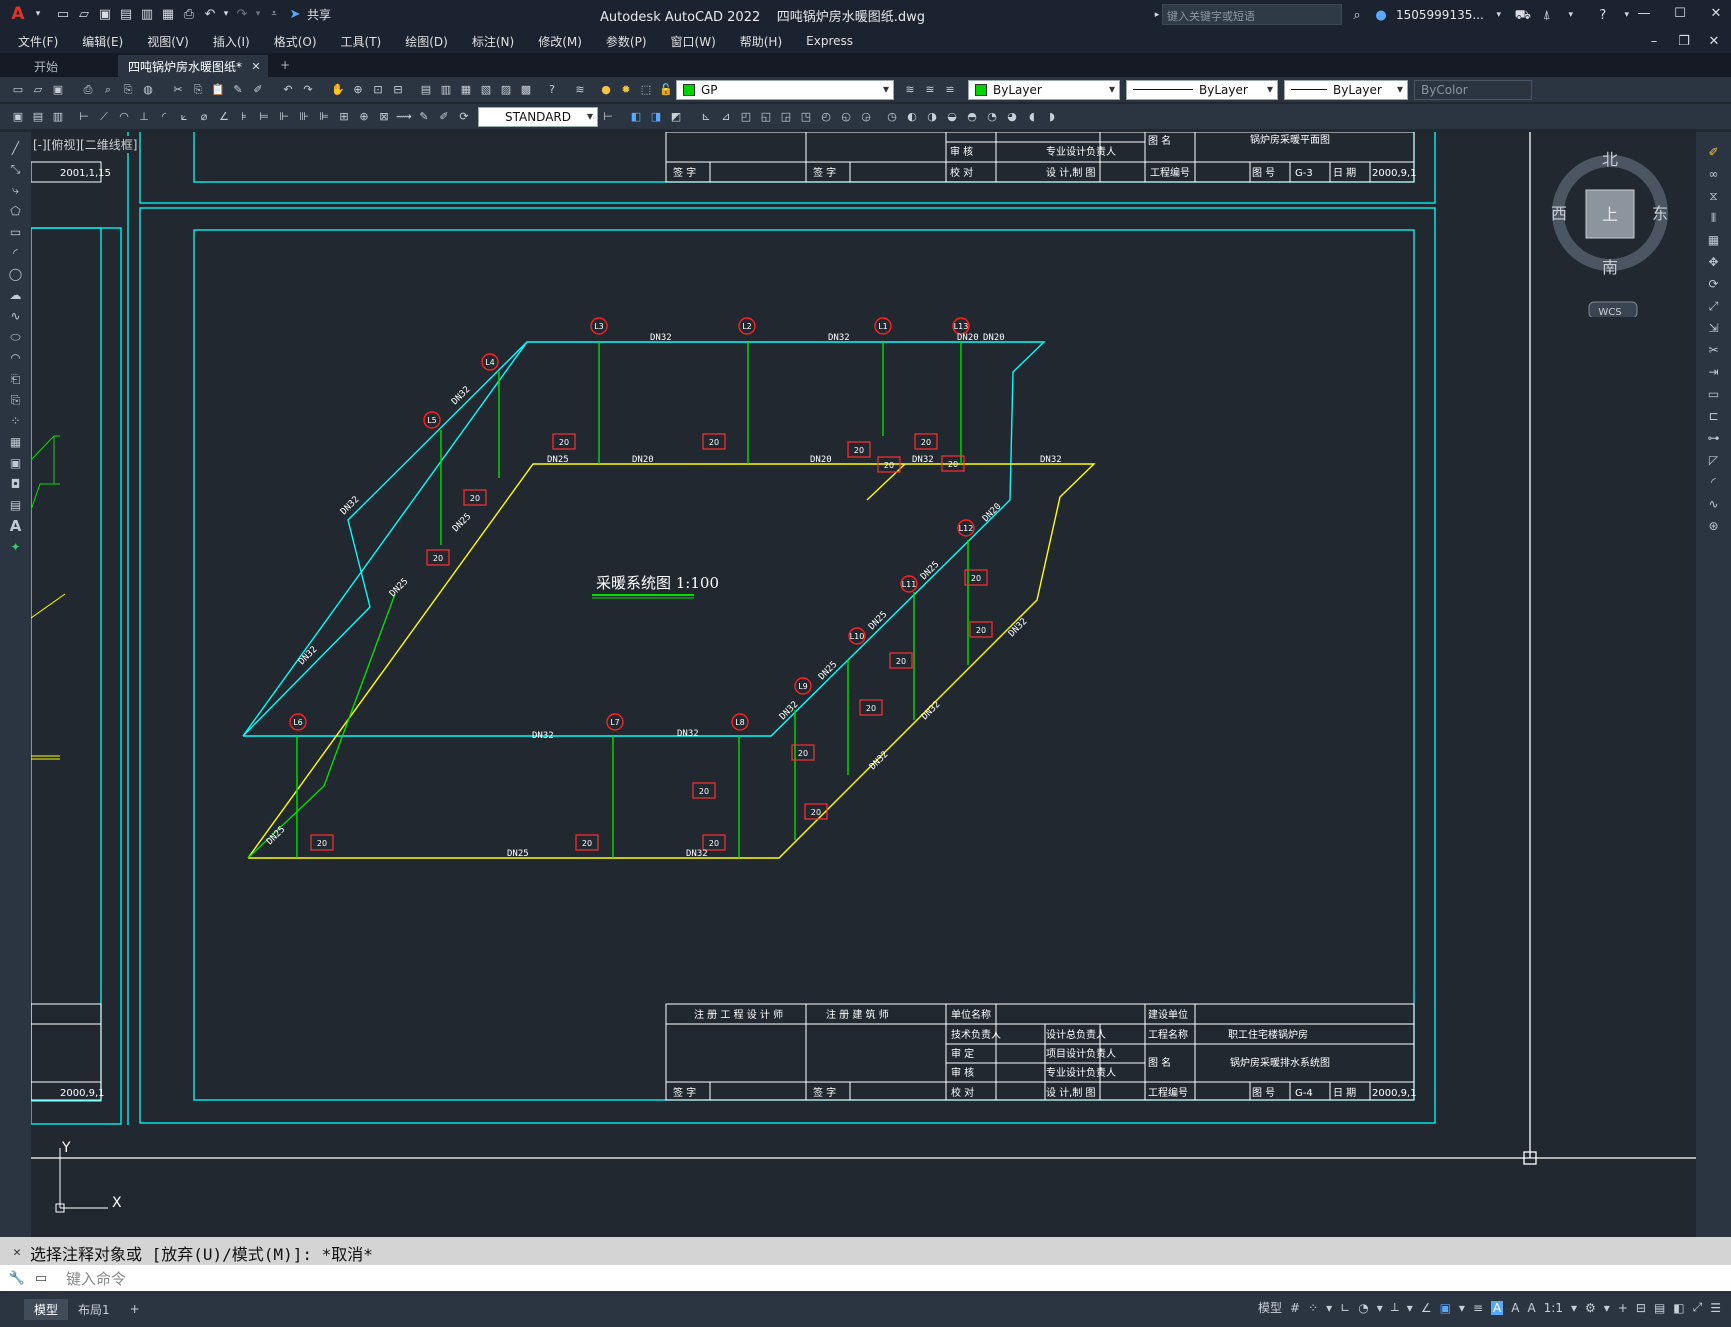  Describe the element at coordinates (16, 316) in the screenshot. I see `spline-tool-icon: ∿` at that location.